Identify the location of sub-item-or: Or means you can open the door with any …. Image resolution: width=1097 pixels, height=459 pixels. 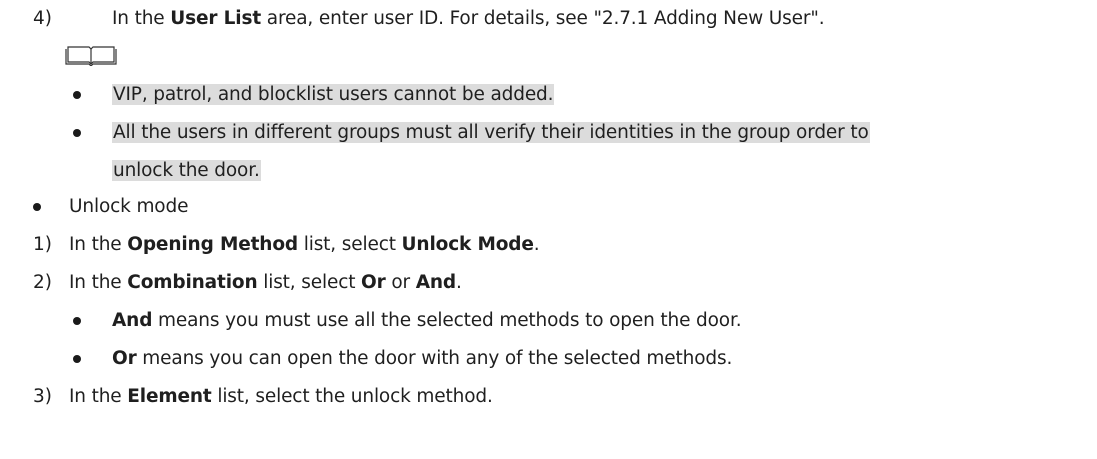
(422, 358).